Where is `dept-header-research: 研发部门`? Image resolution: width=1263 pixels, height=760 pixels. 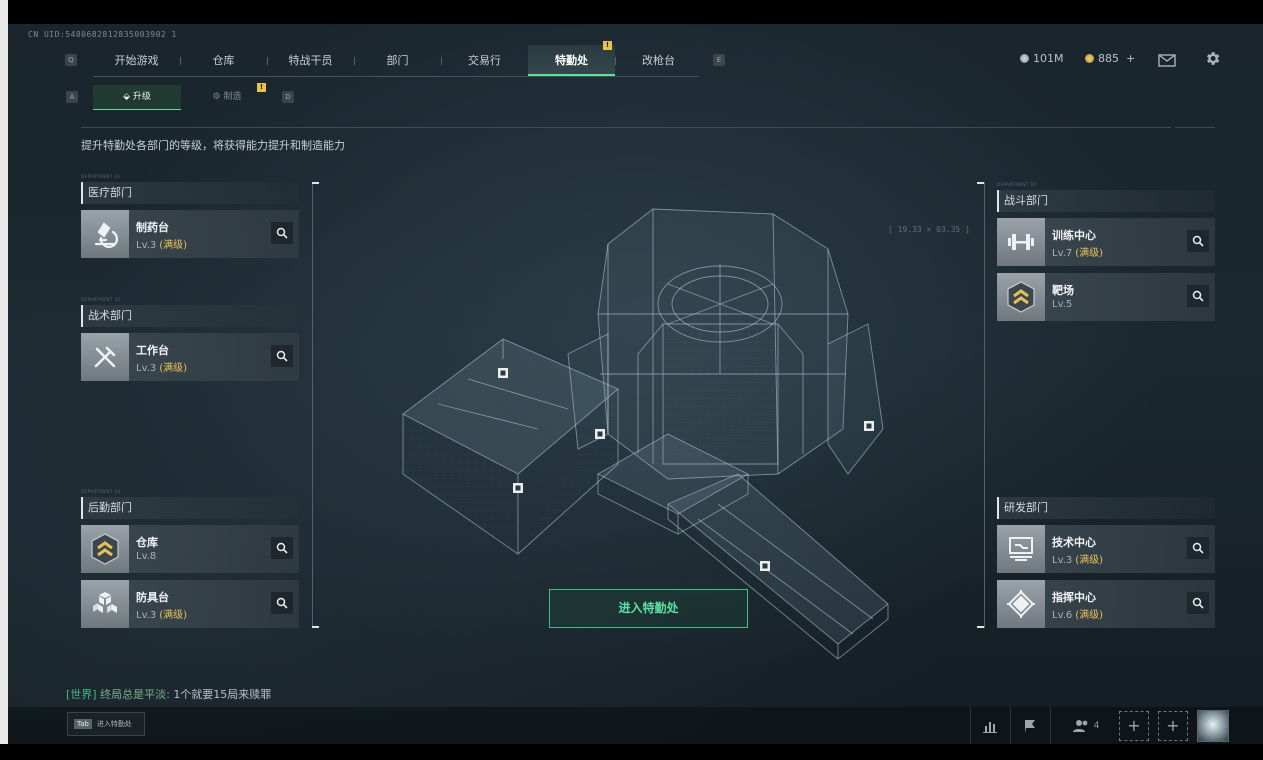 dept-header-research: 研发部门 is located at coordinates (1106, 508).